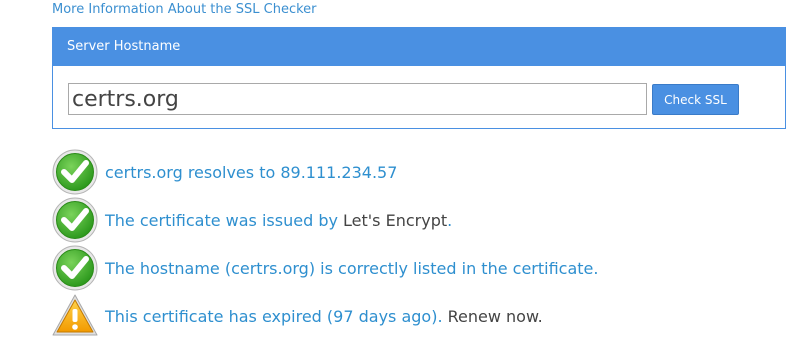  I want to click on result-row-dns: certrs.org resolves to 89.111.234.57, so click(224, 172).